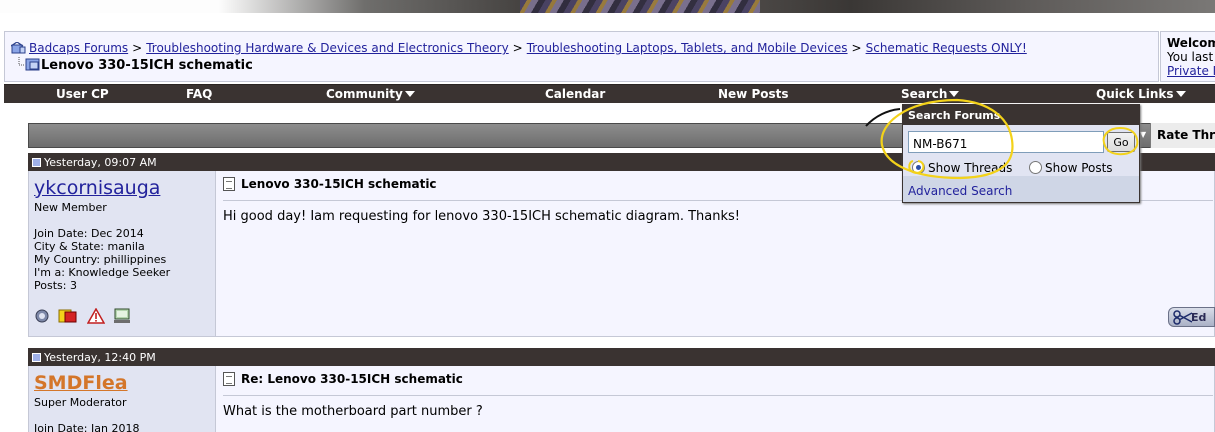 The height and width of the screenshot is (432, 1215). I want to click on rate-thread-label: Rate Threa, so click(1186, 135).